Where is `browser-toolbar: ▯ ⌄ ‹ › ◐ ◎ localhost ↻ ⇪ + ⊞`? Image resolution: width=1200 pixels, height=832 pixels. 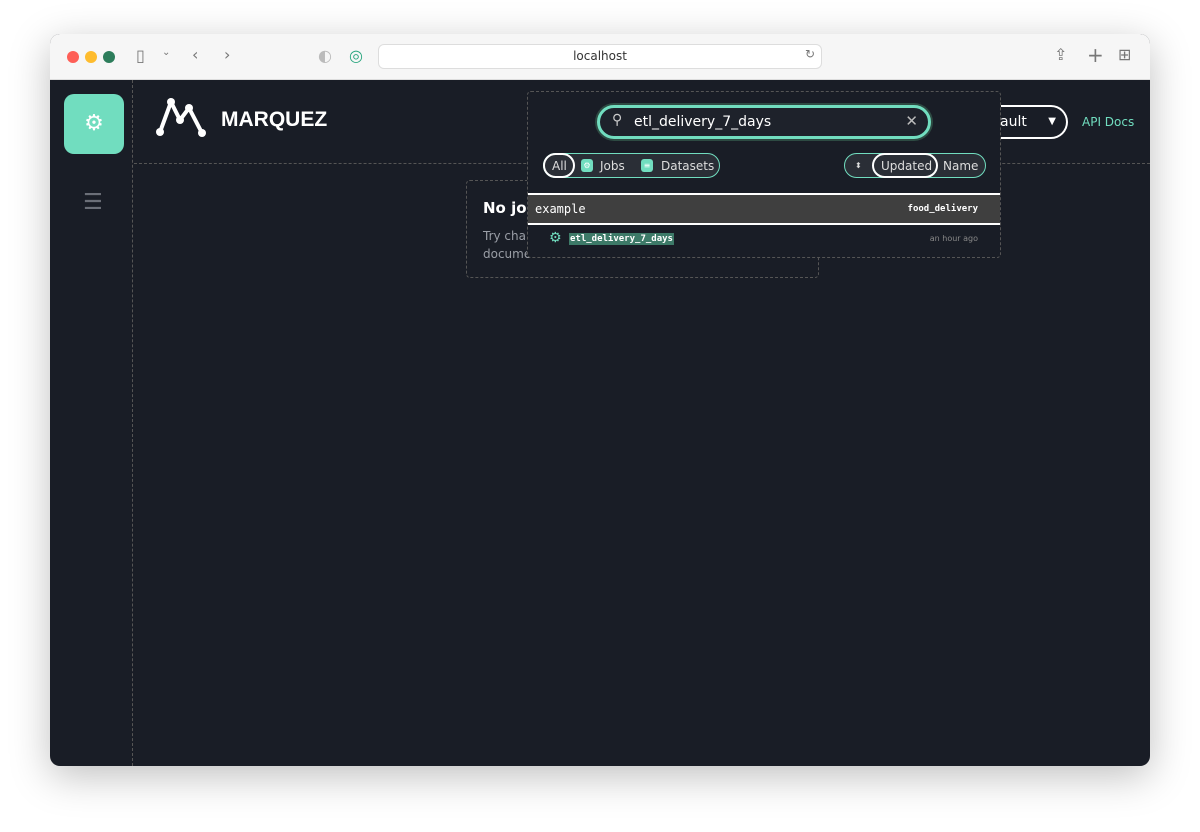 browser-toolbar: ▯ ⌄ ‹ › ◐ ◎ localhost ↻ ⇪ + ⊞ is located at coordinates (600, 57).